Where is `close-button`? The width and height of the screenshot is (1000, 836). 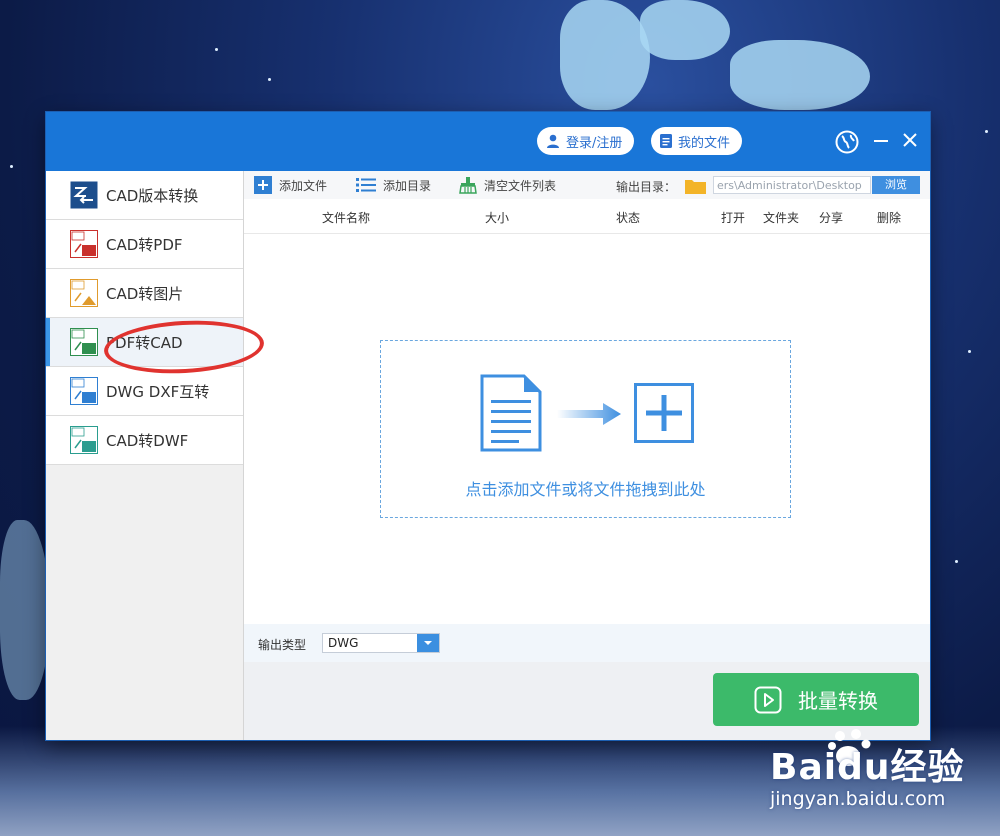
close-button is located at coordinates (910, 140).